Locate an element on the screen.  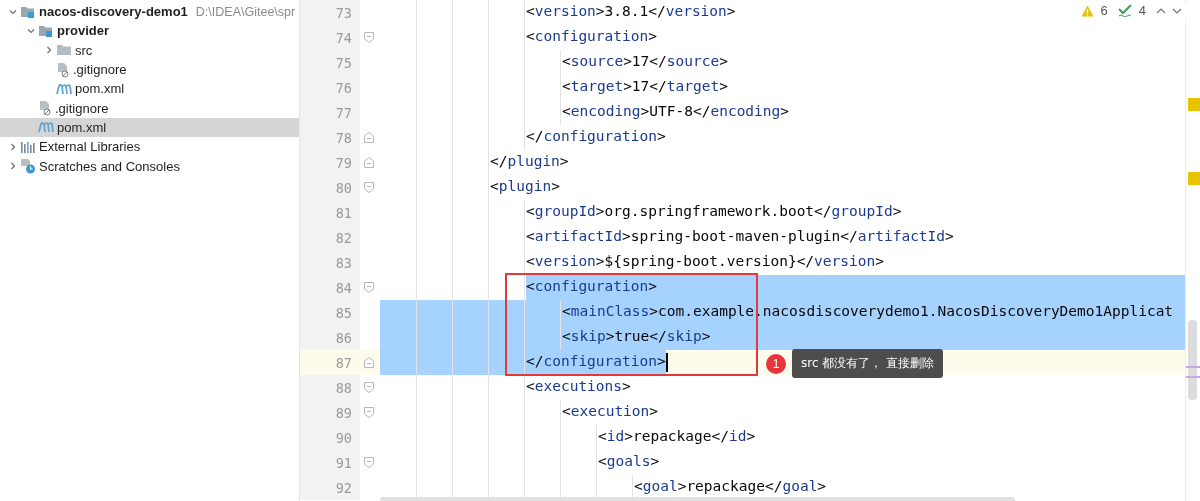
code-line: <executions> is located at coordinates (578, 386).